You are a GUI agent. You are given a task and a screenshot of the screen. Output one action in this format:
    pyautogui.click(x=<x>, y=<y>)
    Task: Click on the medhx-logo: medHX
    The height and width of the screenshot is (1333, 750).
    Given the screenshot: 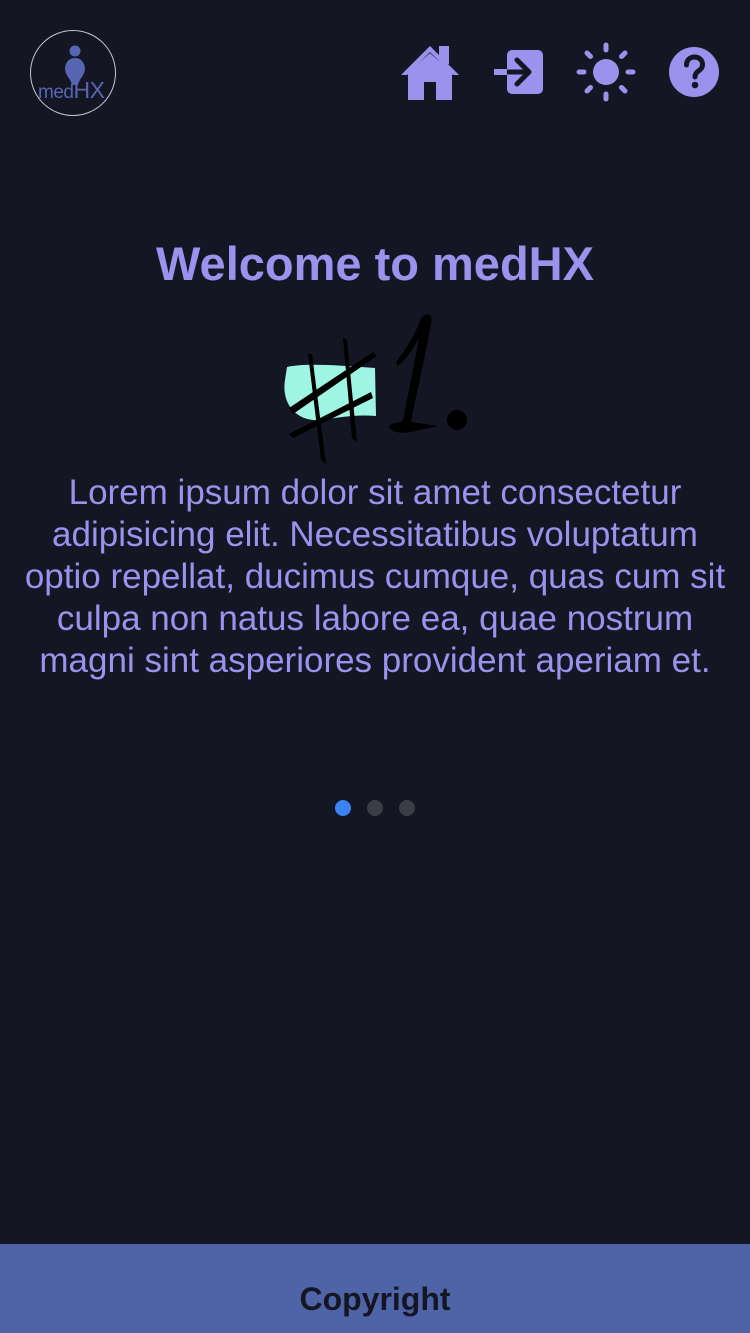 What is the action you would take?
    pyautogui.click(x=73, y=73)
    